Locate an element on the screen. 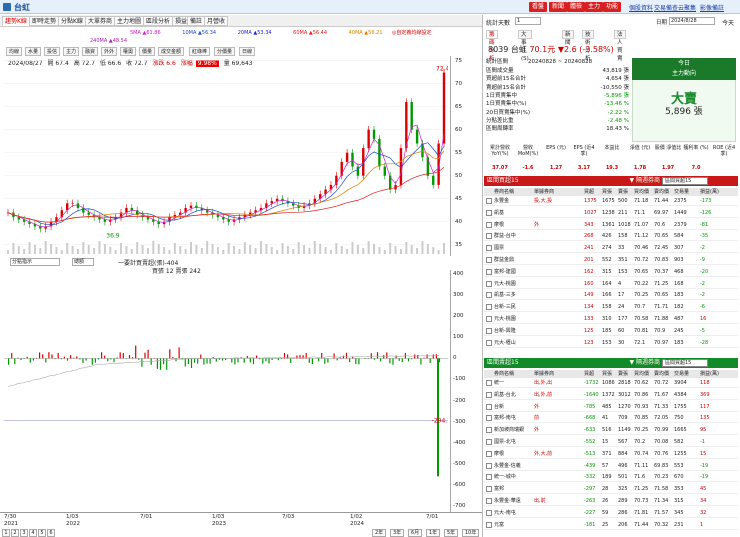  indicator-button: 主力 is located at coordinates (71, 51).